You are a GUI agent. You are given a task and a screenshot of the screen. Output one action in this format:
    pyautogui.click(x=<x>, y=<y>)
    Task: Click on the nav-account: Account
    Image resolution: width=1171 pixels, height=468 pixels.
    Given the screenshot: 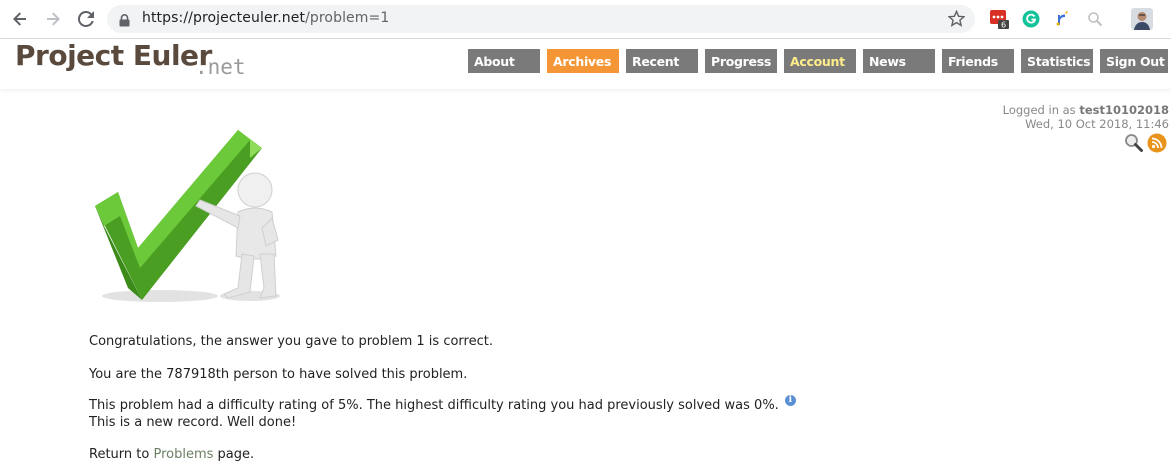 What is the action you would take?
    pyautogui.click(x=820, y=61)
    